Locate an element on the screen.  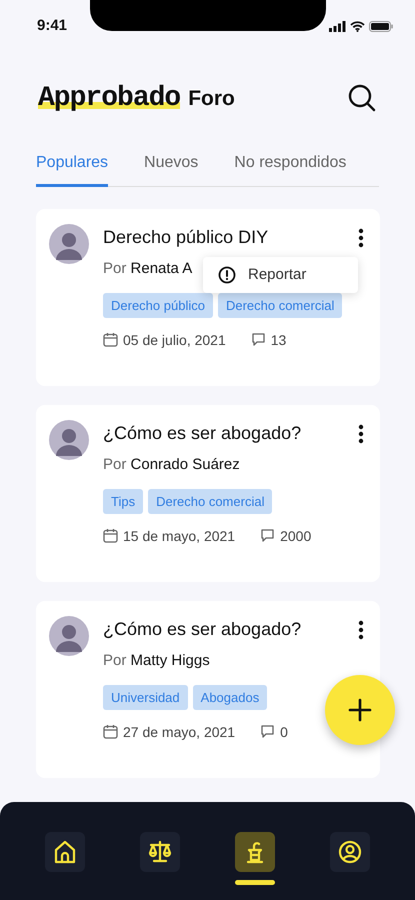
tag: Derecho público is located at coordinates (158, 305).